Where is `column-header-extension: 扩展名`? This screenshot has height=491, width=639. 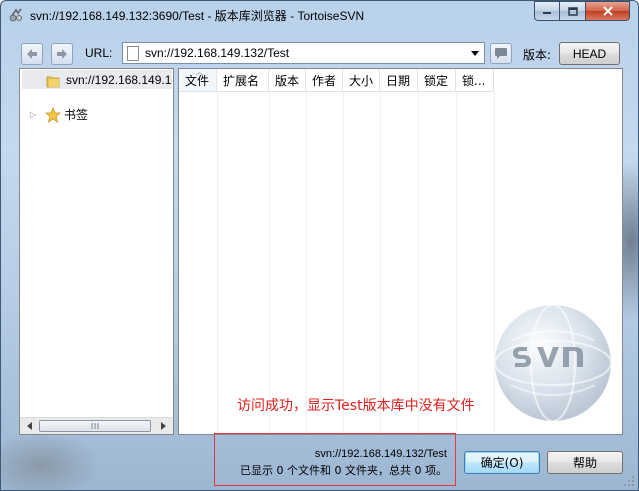 column-header-extension: 扩展名 is located at coordinates (243, 80).